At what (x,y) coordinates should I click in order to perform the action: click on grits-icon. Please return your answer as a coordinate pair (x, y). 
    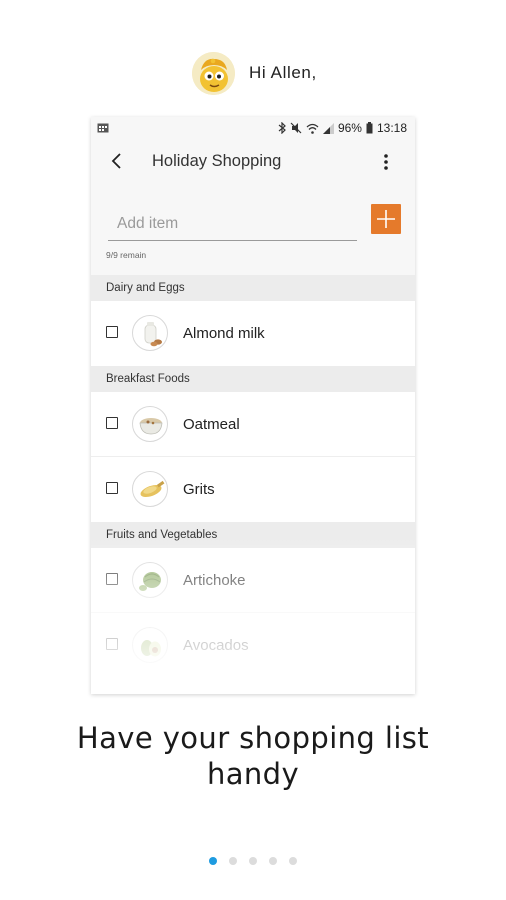
    Looking at the image, I should click on (150, 489).